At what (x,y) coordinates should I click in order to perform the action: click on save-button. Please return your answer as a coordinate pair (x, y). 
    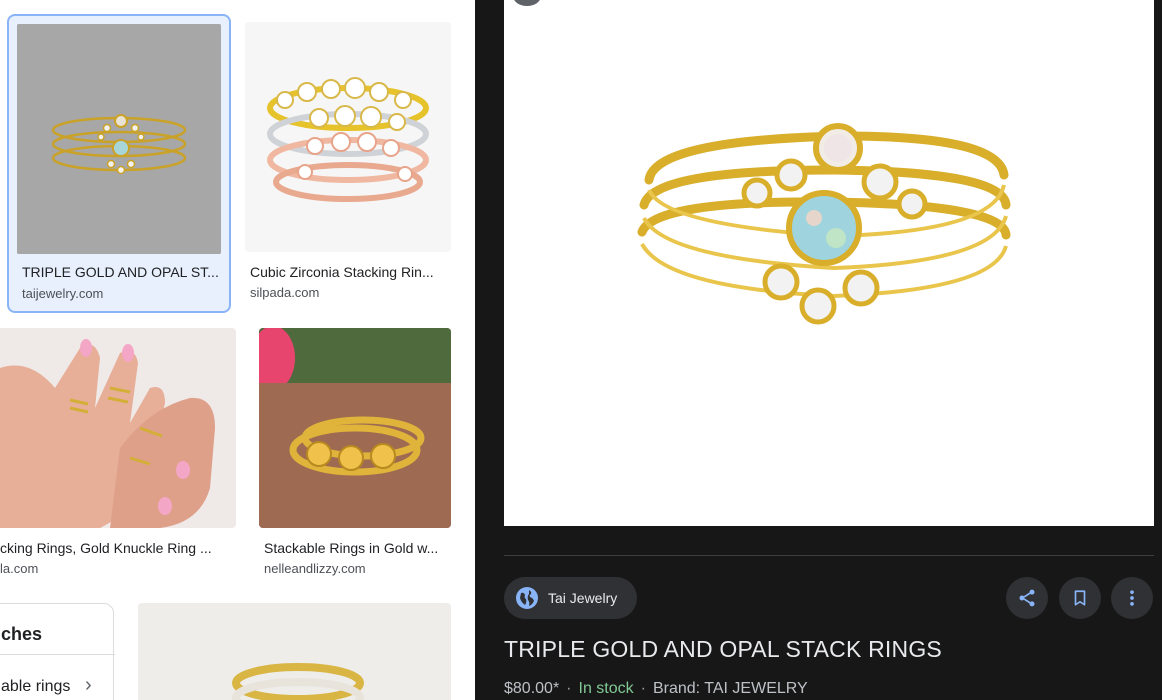
    Looking at the image, I should click on (1080, 598).